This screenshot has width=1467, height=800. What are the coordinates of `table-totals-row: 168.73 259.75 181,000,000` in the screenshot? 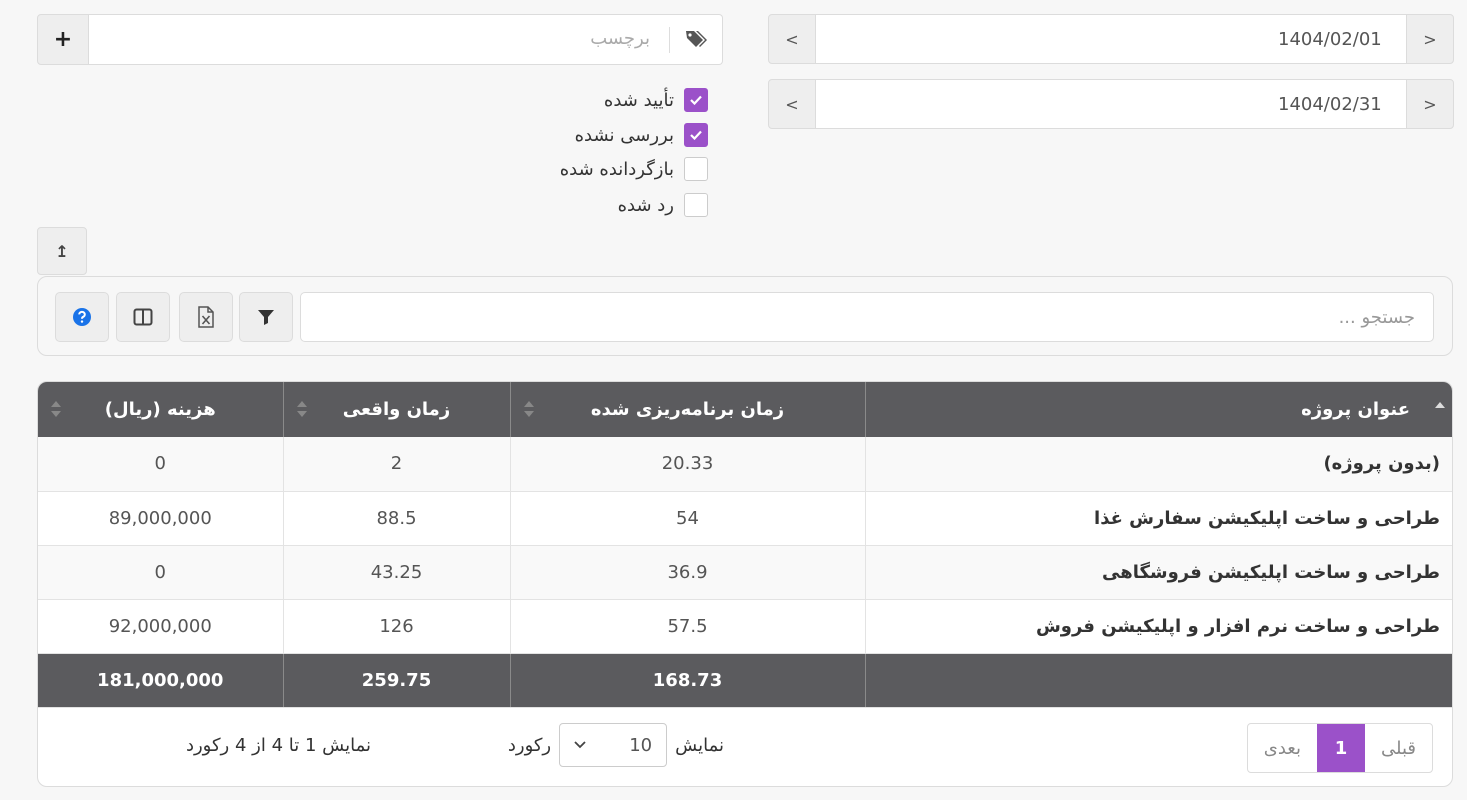 It's located at (745, 680).